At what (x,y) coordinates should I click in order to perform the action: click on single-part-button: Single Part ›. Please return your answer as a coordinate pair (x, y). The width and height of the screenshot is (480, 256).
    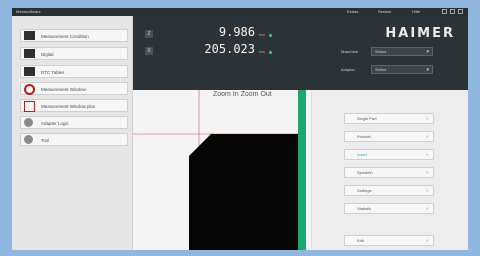
    Looking at the image, I should click on (389, 118).